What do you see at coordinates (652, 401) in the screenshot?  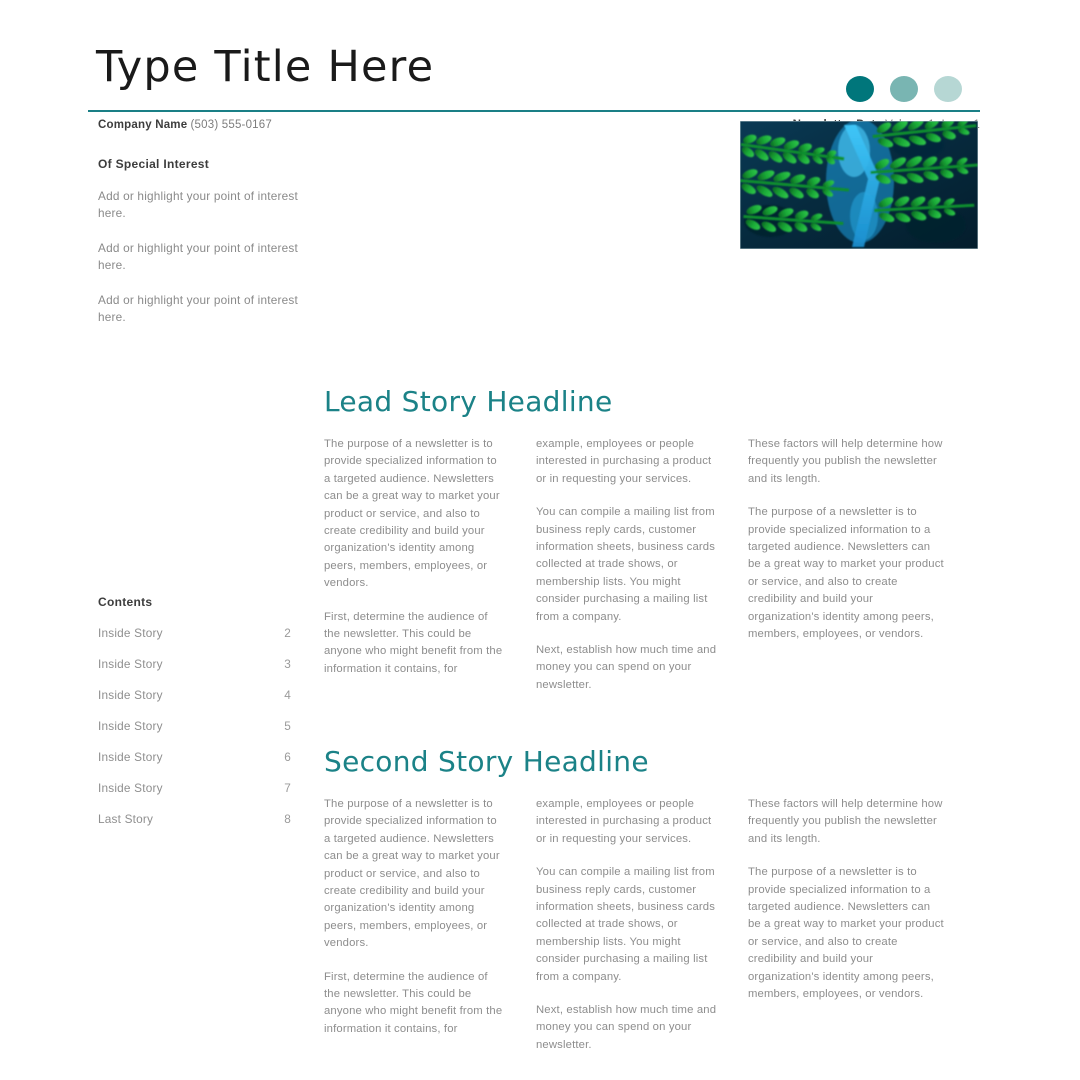 I see `lead-story-headline: Lead Story Headline` at bounding box center [652, 401].